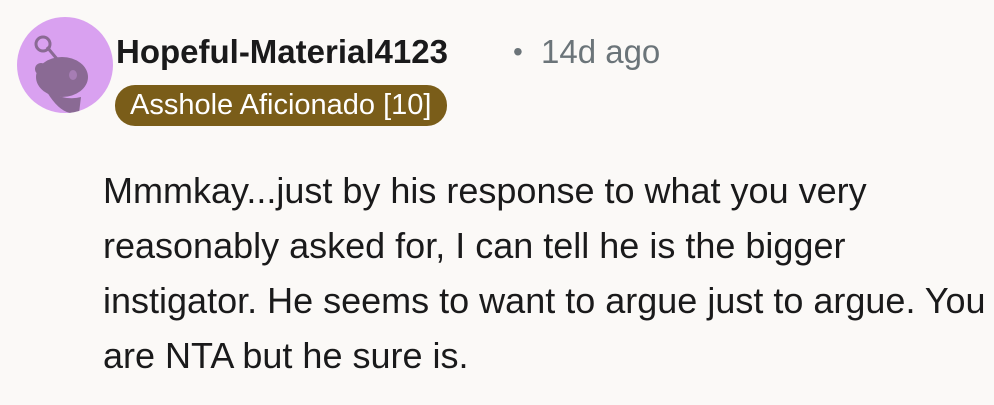 The width and height of the screenshot is (994, 405). I want to click on user-flair-badge: Asshole Aficionado [10], so click(281, 105).